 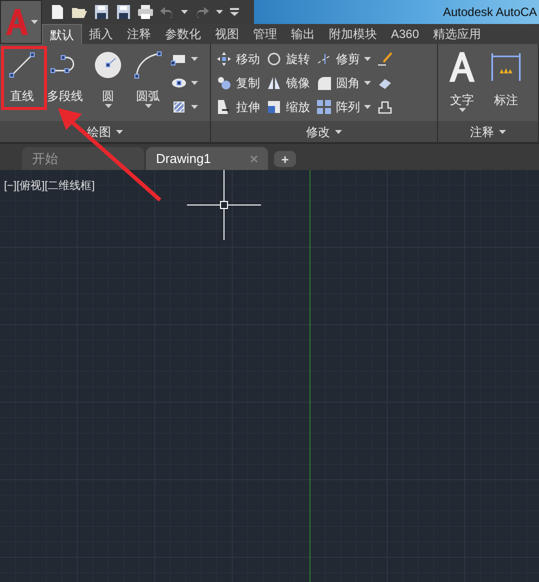 What do you see at coordinates (49, 186) in the screenshot?
I see `viewport-label: [−][俯视][二维线框]` at bounding box center [49, 186].